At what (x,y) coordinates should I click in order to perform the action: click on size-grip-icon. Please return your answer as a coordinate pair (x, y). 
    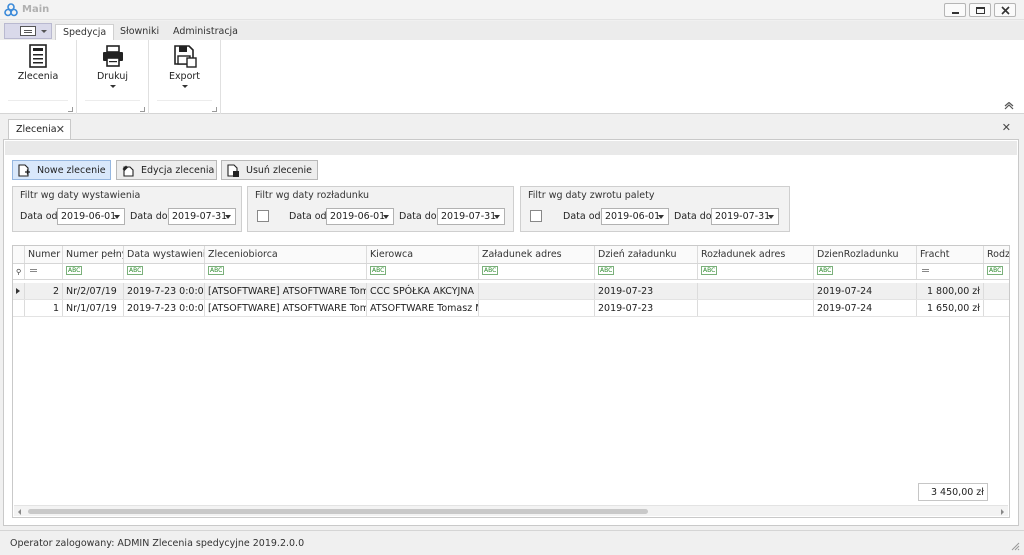
    Looking at the image, I should click on (1015, 546).